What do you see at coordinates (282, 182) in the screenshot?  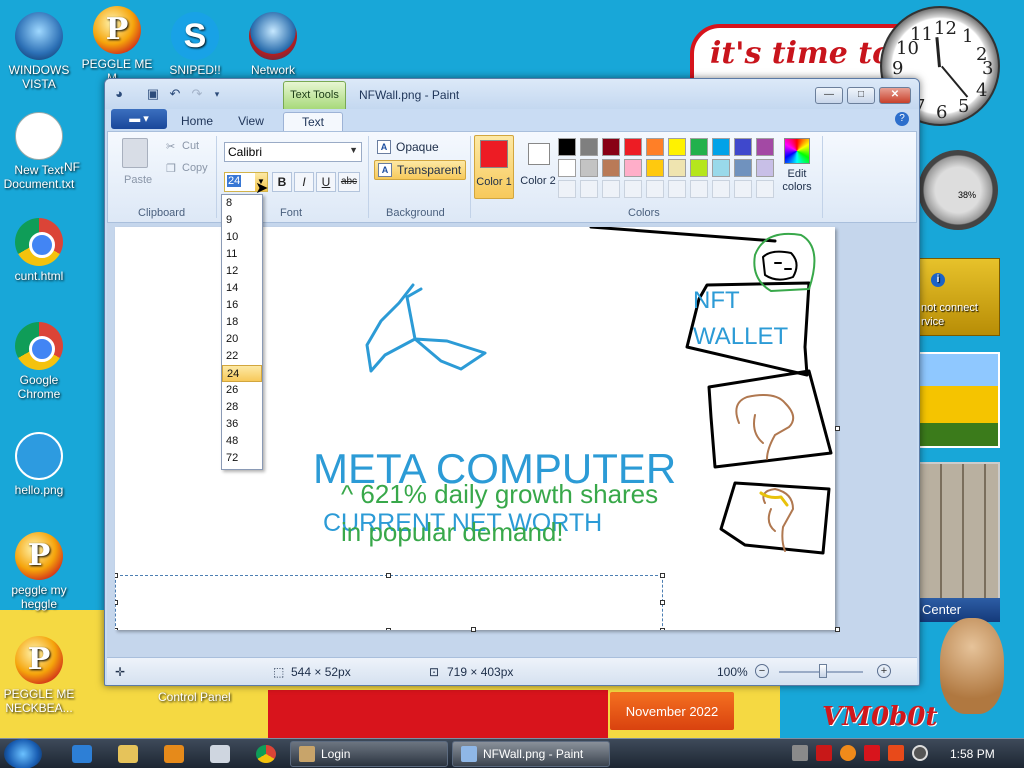 I see `bold-button: B` at bounding box center [282, 182].